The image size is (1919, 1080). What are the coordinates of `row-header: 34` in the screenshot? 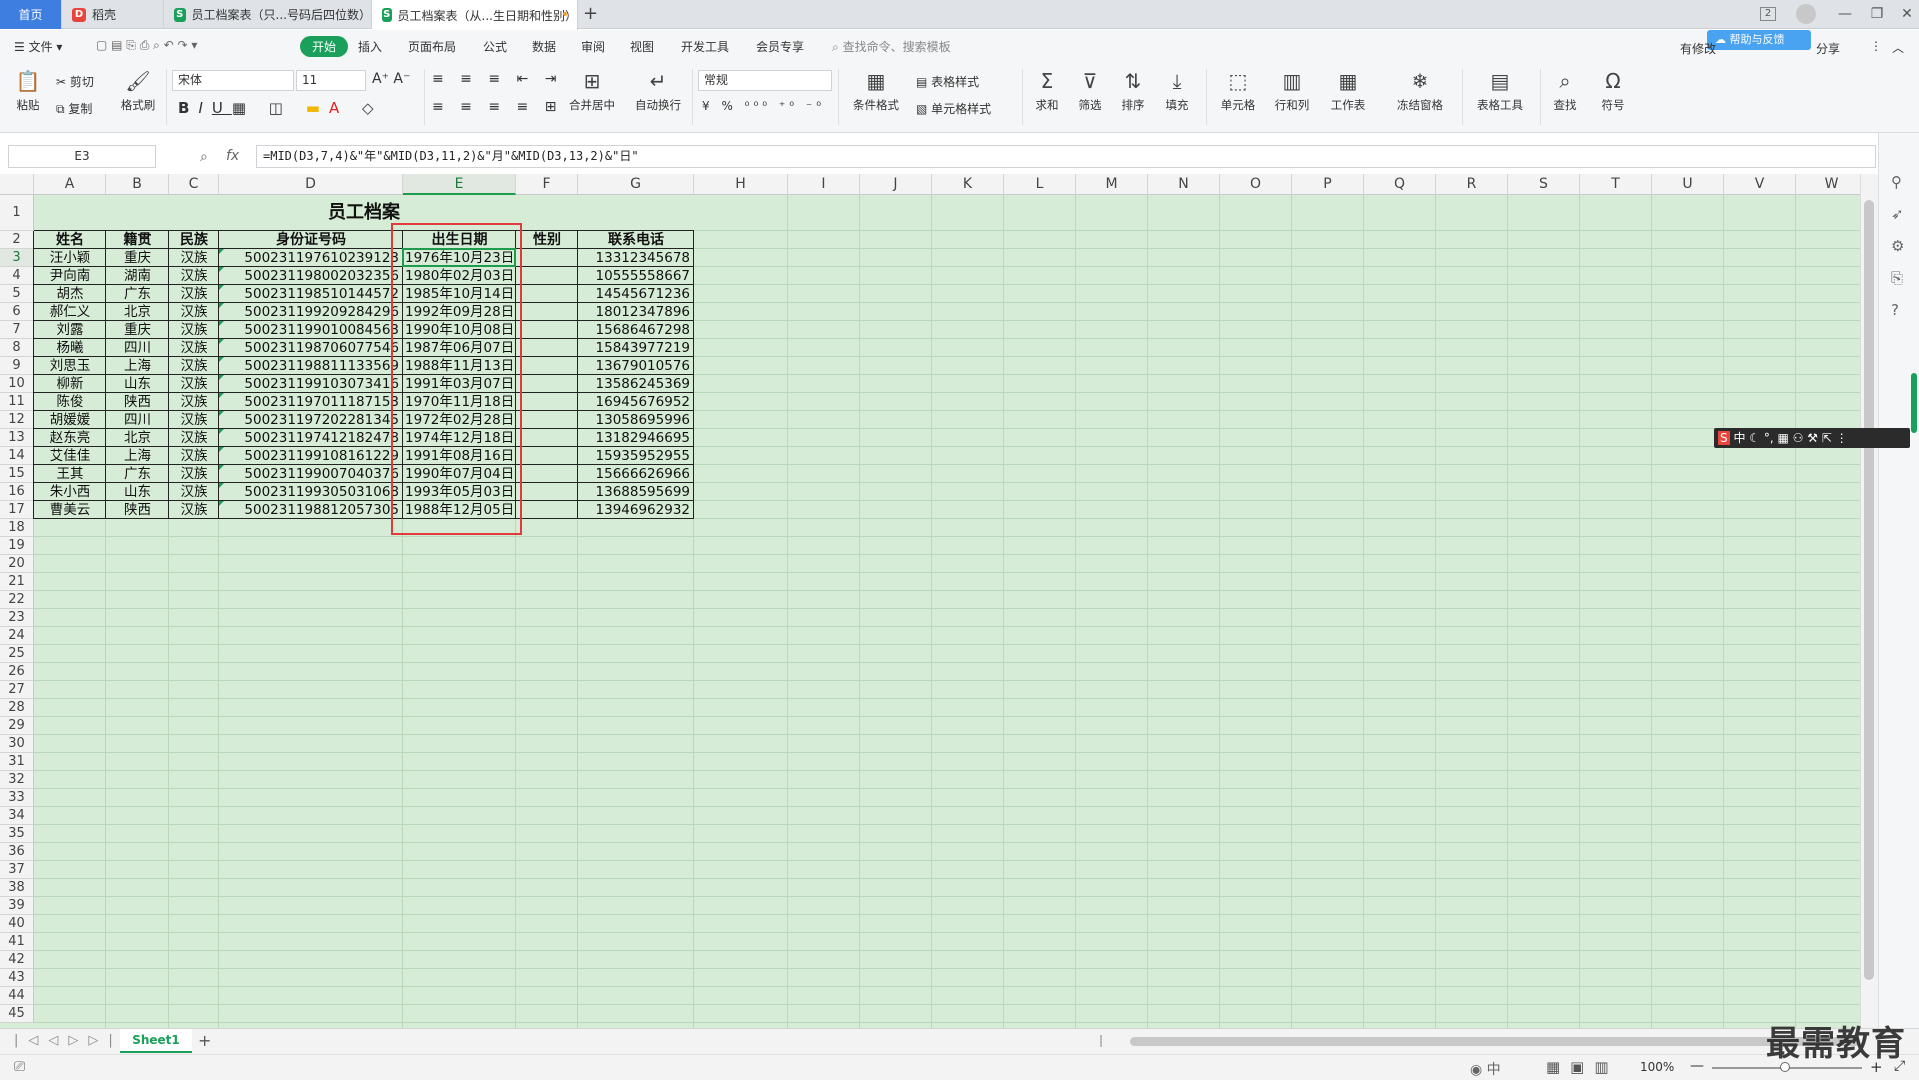 It's located at (17, 816).